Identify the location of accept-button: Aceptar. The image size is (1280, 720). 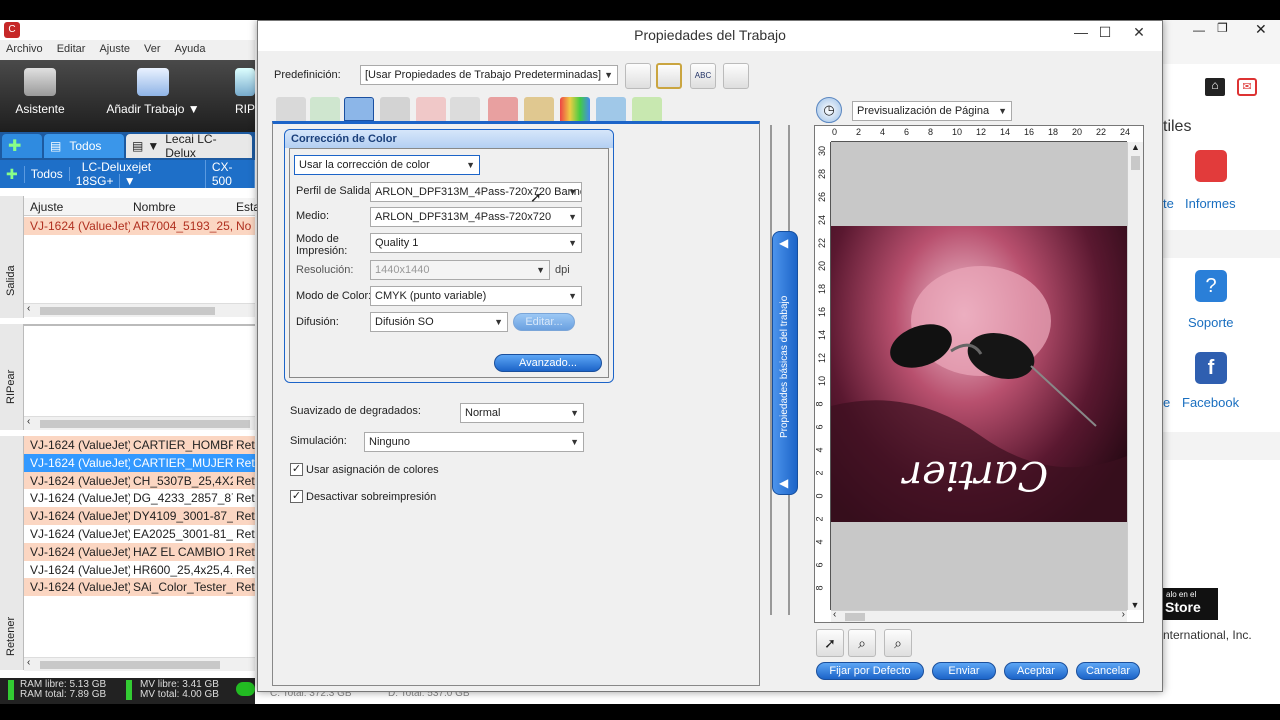
(1036, 671).